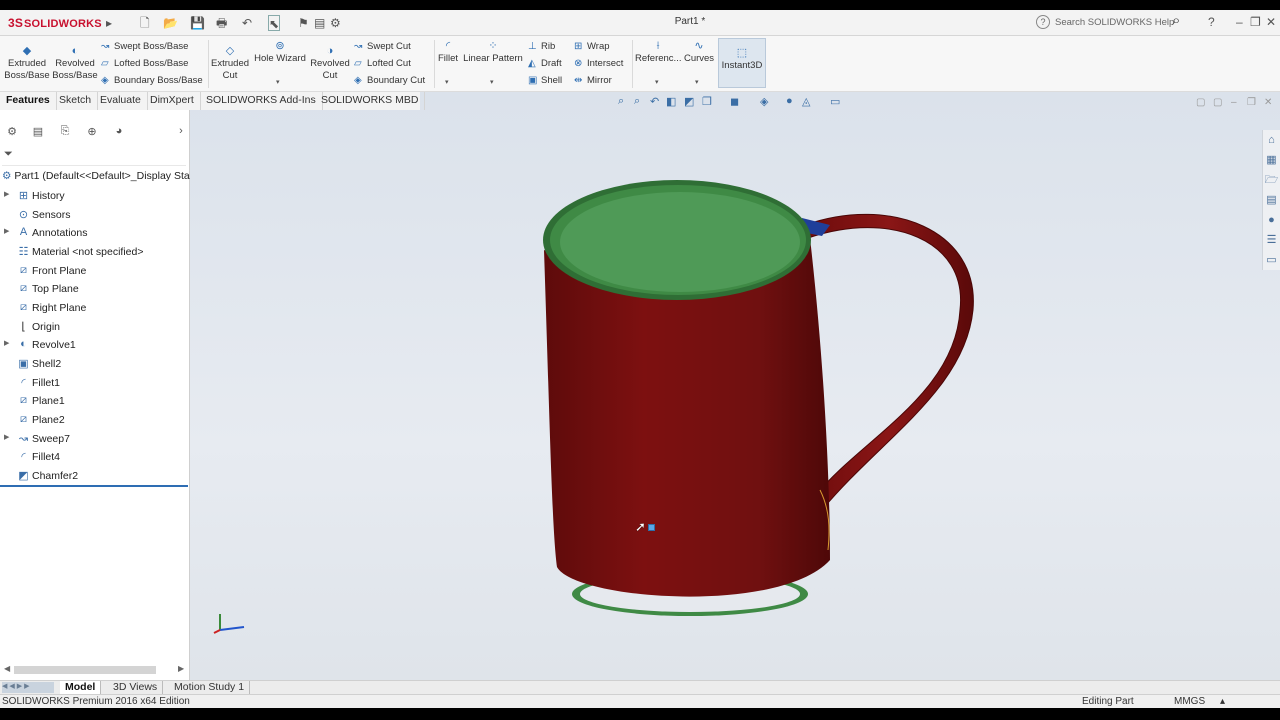 The width and height of the screenshot is (1280, 720). What do you see at coordinates (210, 687) in the screenshot?
I see `tab-motion-study: Motion Study 1` at bounding box center [210, 687].